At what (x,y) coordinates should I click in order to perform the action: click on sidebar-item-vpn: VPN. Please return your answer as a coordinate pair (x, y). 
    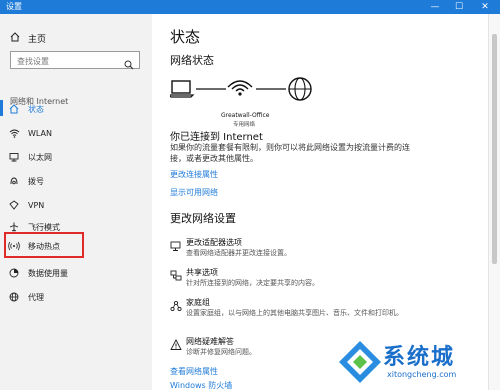
    Looking at the image, I should click on (78, 205).